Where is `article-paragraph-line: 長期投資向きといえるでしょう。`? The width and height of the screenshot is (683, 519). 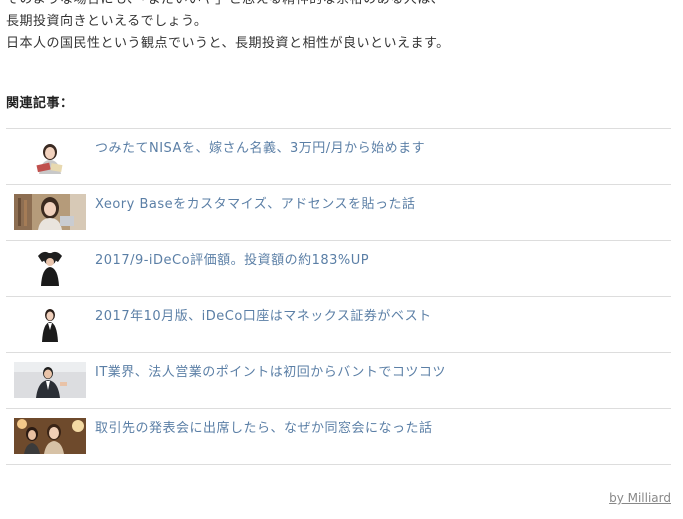 article-paragraph-line: 長期投資向きといえるでしょう。 is located at coordinates (107, 21).